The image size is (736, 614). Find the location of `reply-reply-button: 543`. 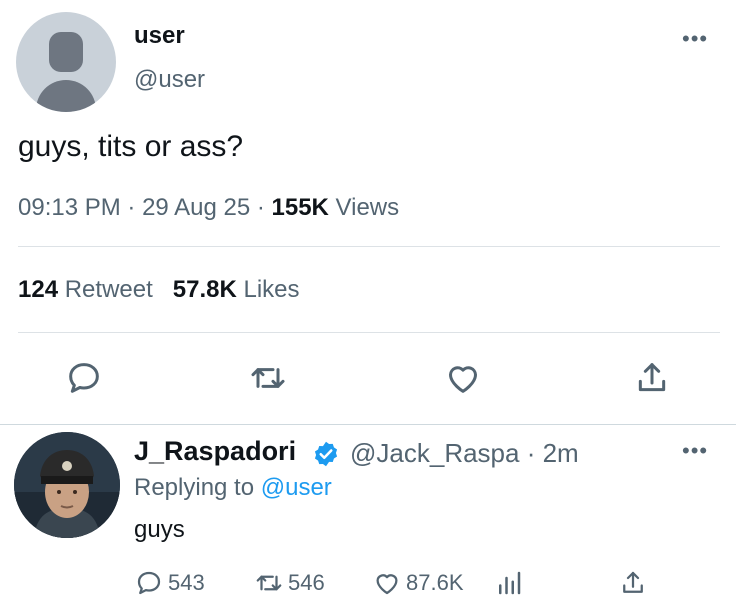

reply-reply-button: 543 is located at coordinates (169, 583).